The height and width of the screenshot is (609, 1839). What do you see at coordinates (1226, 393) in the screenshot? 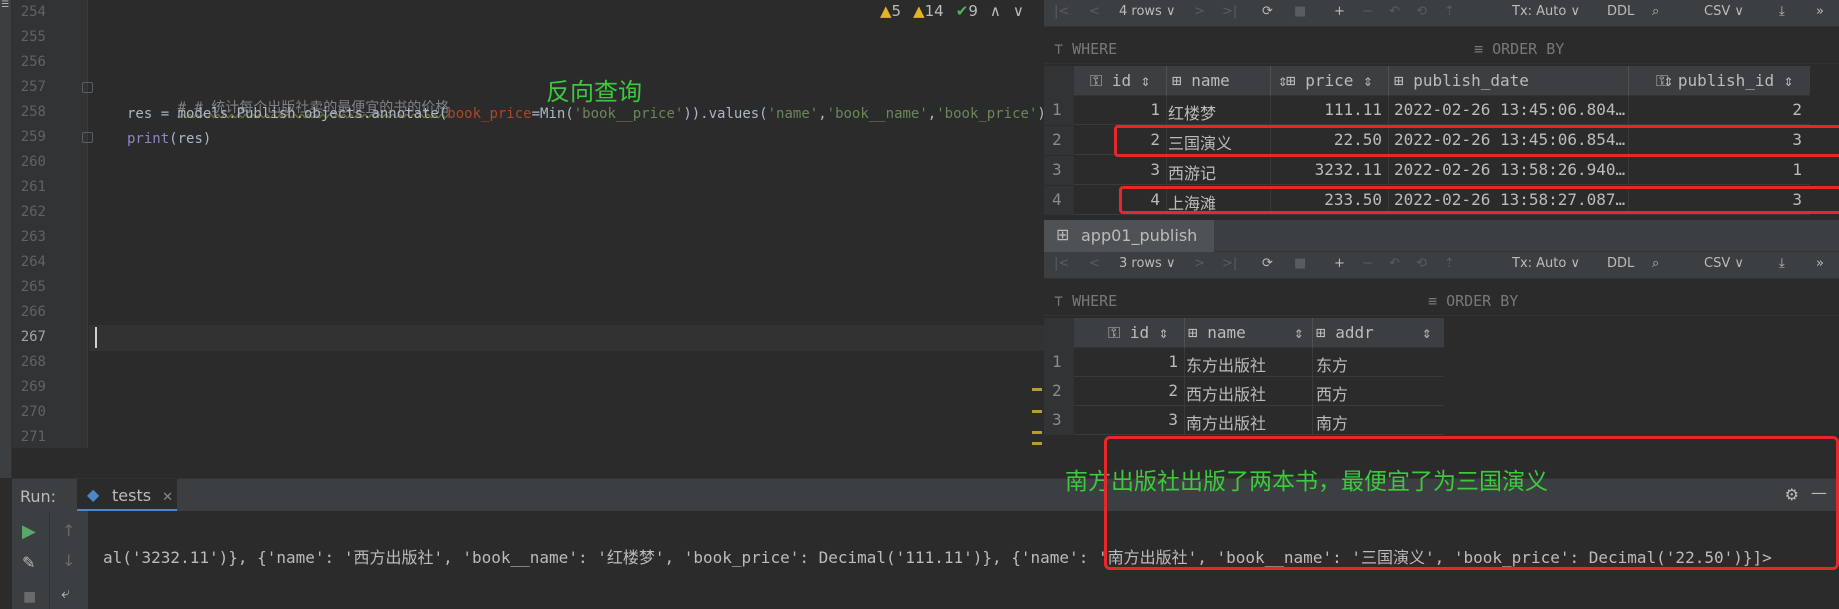
I see `cell-name: 西方出版社` at bounding box center [1226, 393].